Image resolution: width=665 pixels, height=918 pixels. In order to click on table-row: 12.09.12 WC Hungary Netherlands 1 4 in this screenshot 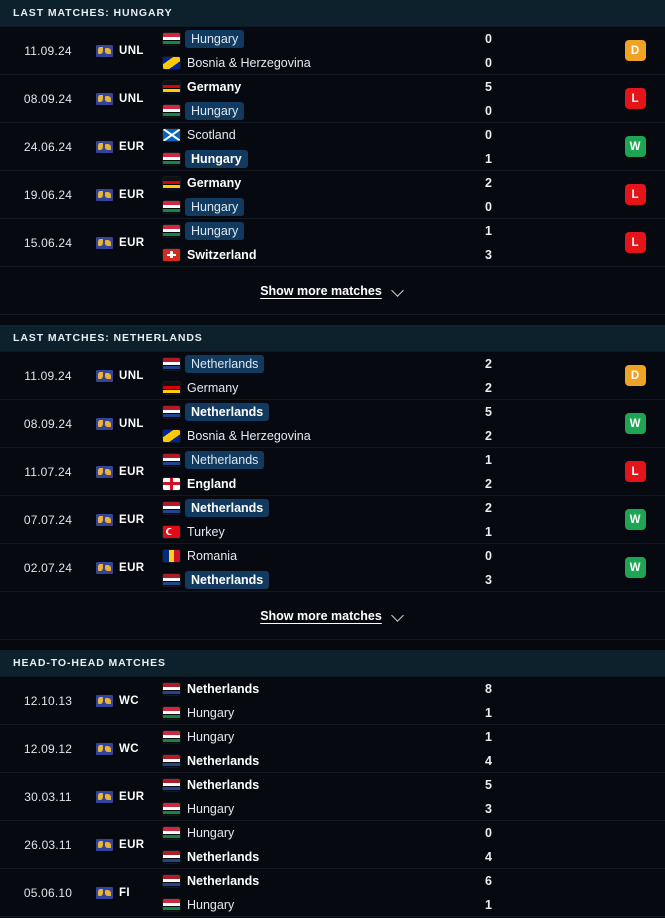, I will do `click(332, 749)`.